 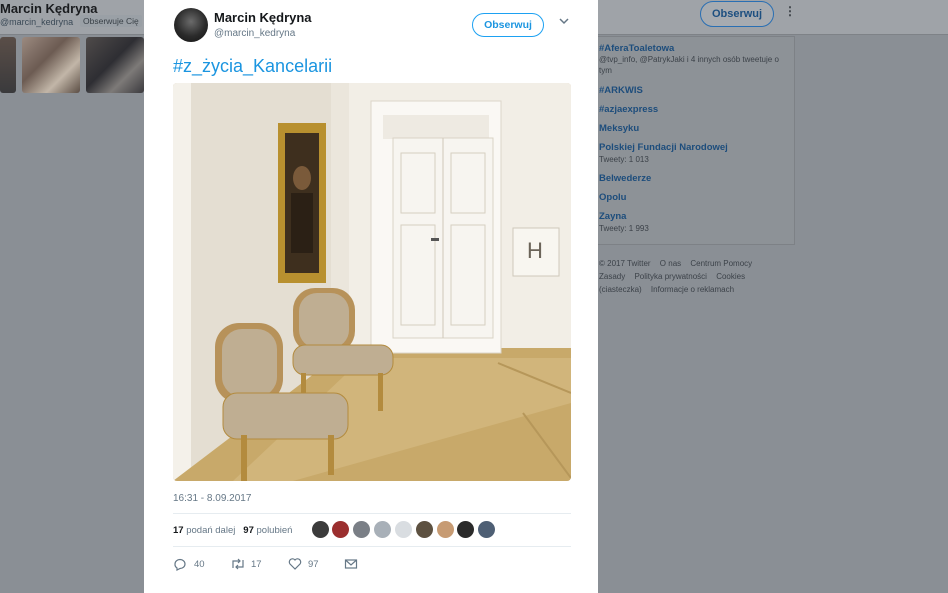 What do you see at coordinates (790, 11) in the screenshot?
I see `vertical-dots-icon: ⋮` at bounding box center [790, 11].